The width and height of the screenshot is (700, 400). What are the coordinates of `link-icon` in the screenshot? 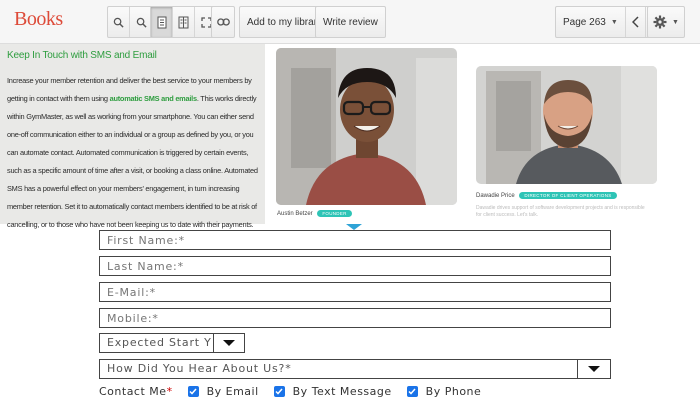 It's located at (223, 22).